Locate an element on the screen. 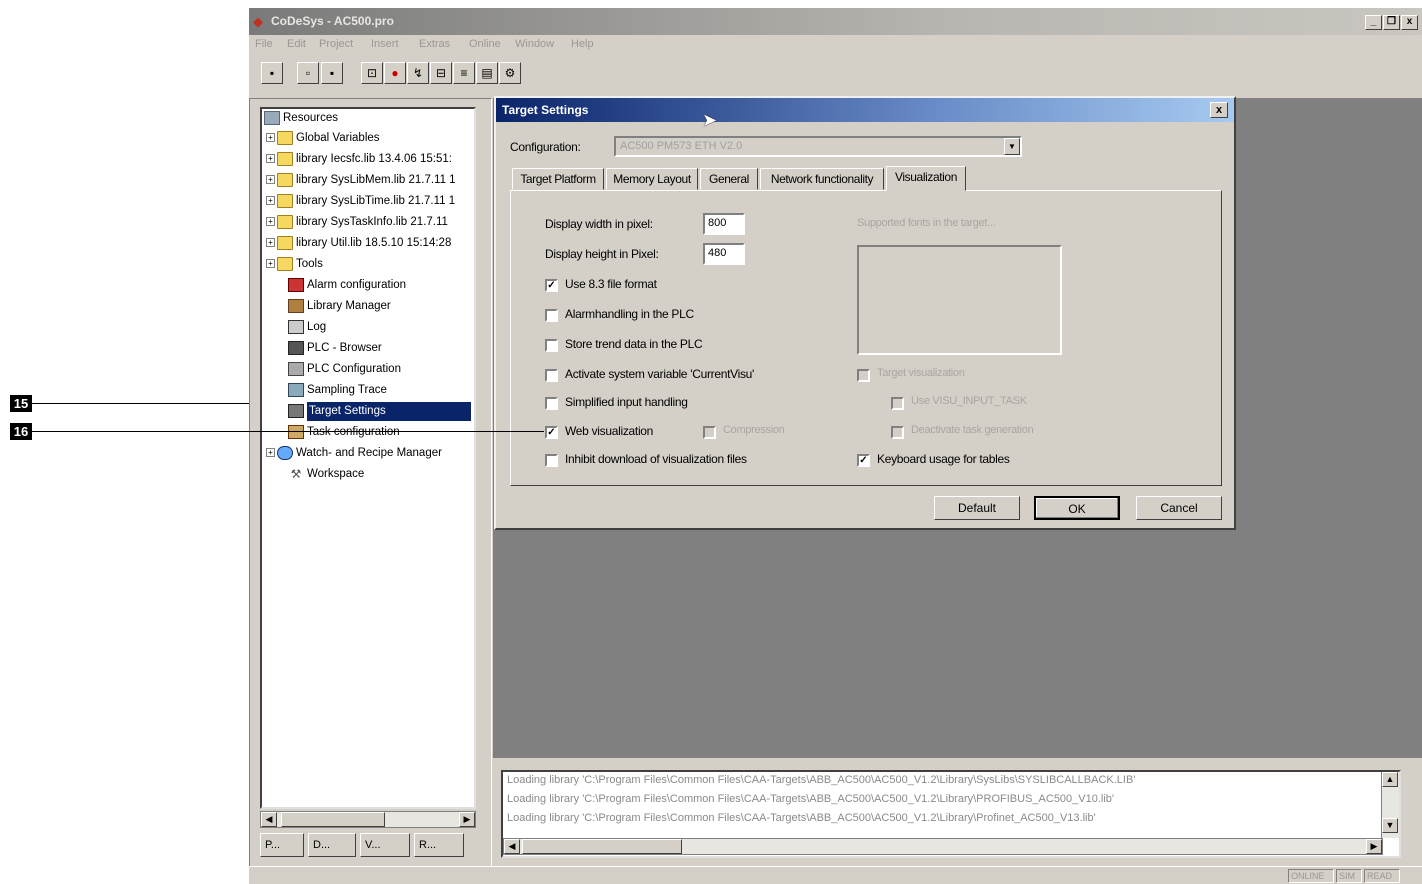  tree-item-workspace: ⚒ Workspace is located at coordinates (326, 474).